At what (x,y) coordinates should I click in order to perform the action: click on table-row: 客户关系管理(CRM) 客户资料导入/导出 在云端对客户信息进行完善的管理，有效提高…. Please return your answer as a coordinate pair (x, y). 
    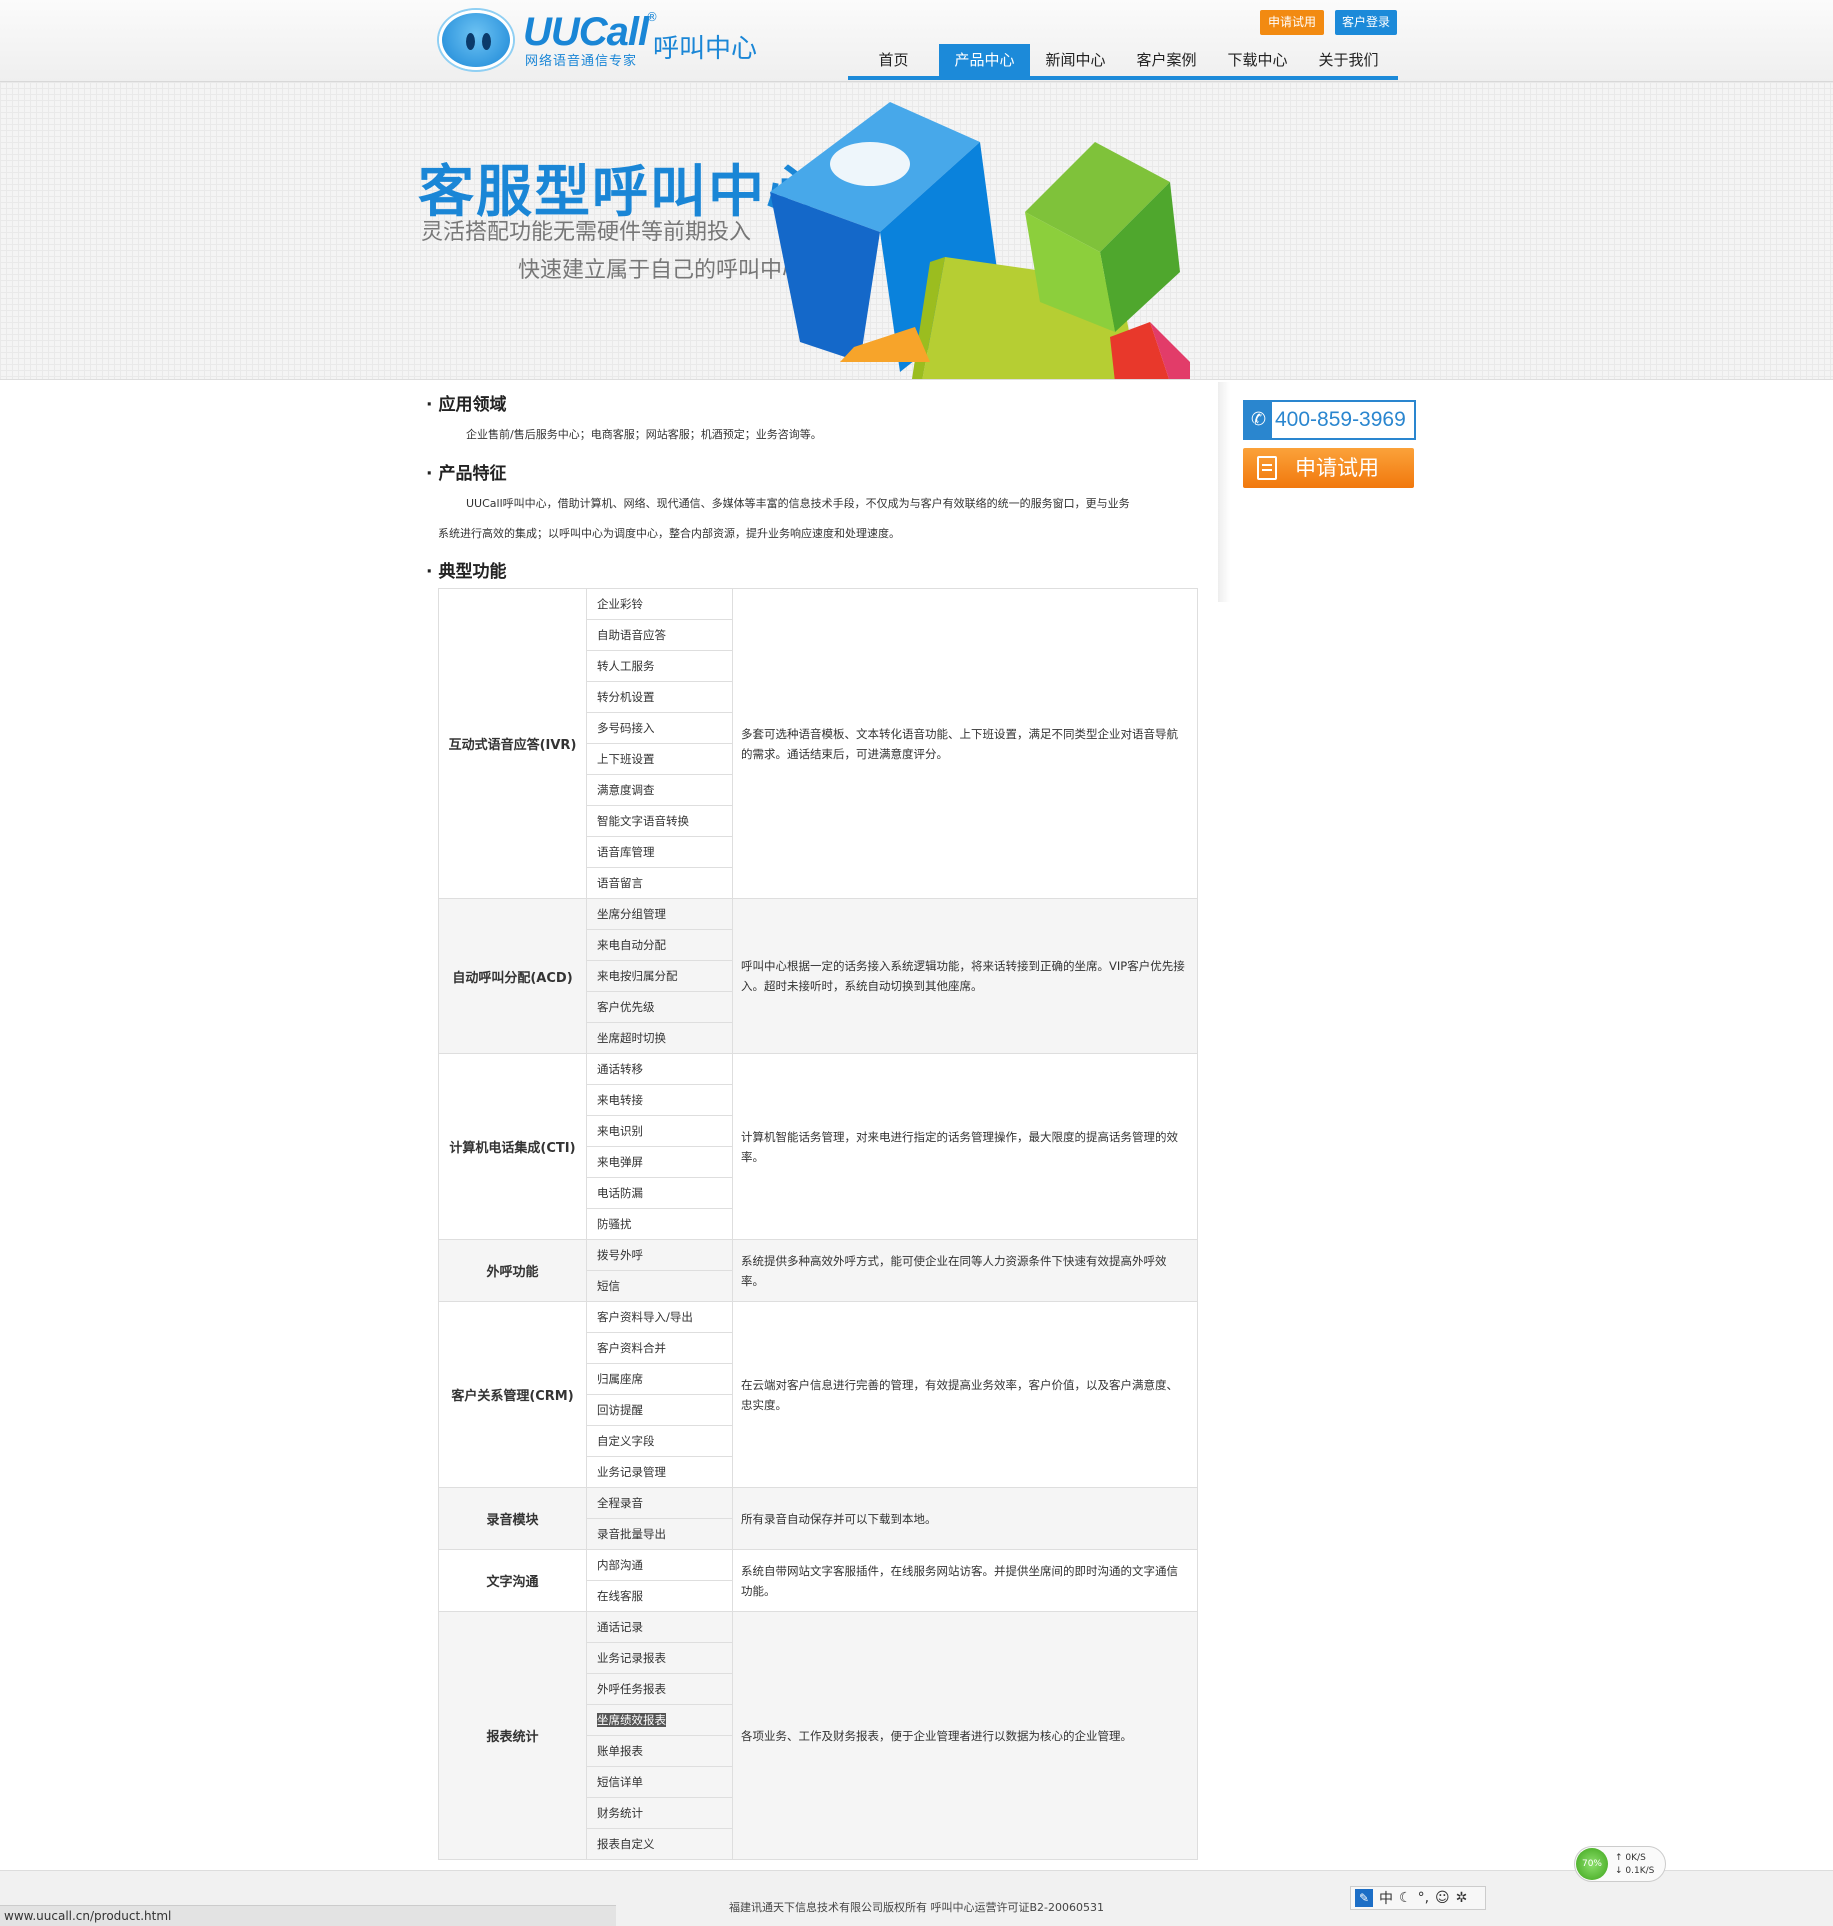
    Looking at the image, I should click on (818, 1394).